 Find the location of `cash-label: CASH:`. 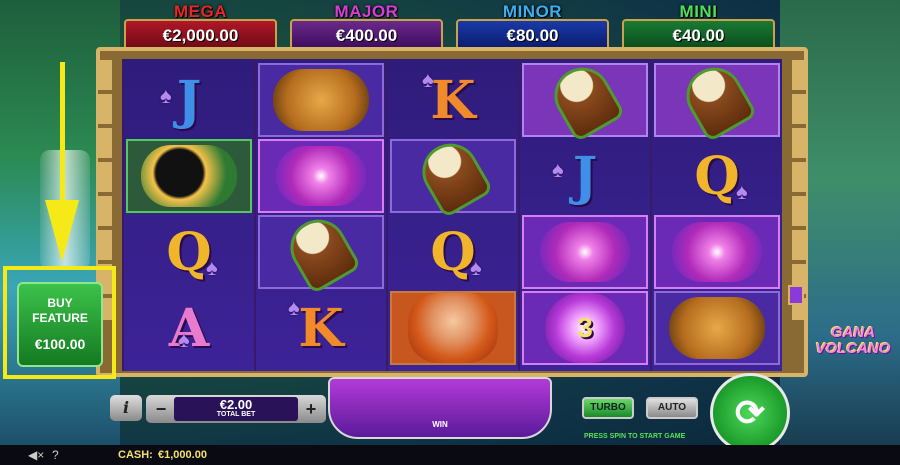

cash-label: CASH: is located at coordinates (135, 455).